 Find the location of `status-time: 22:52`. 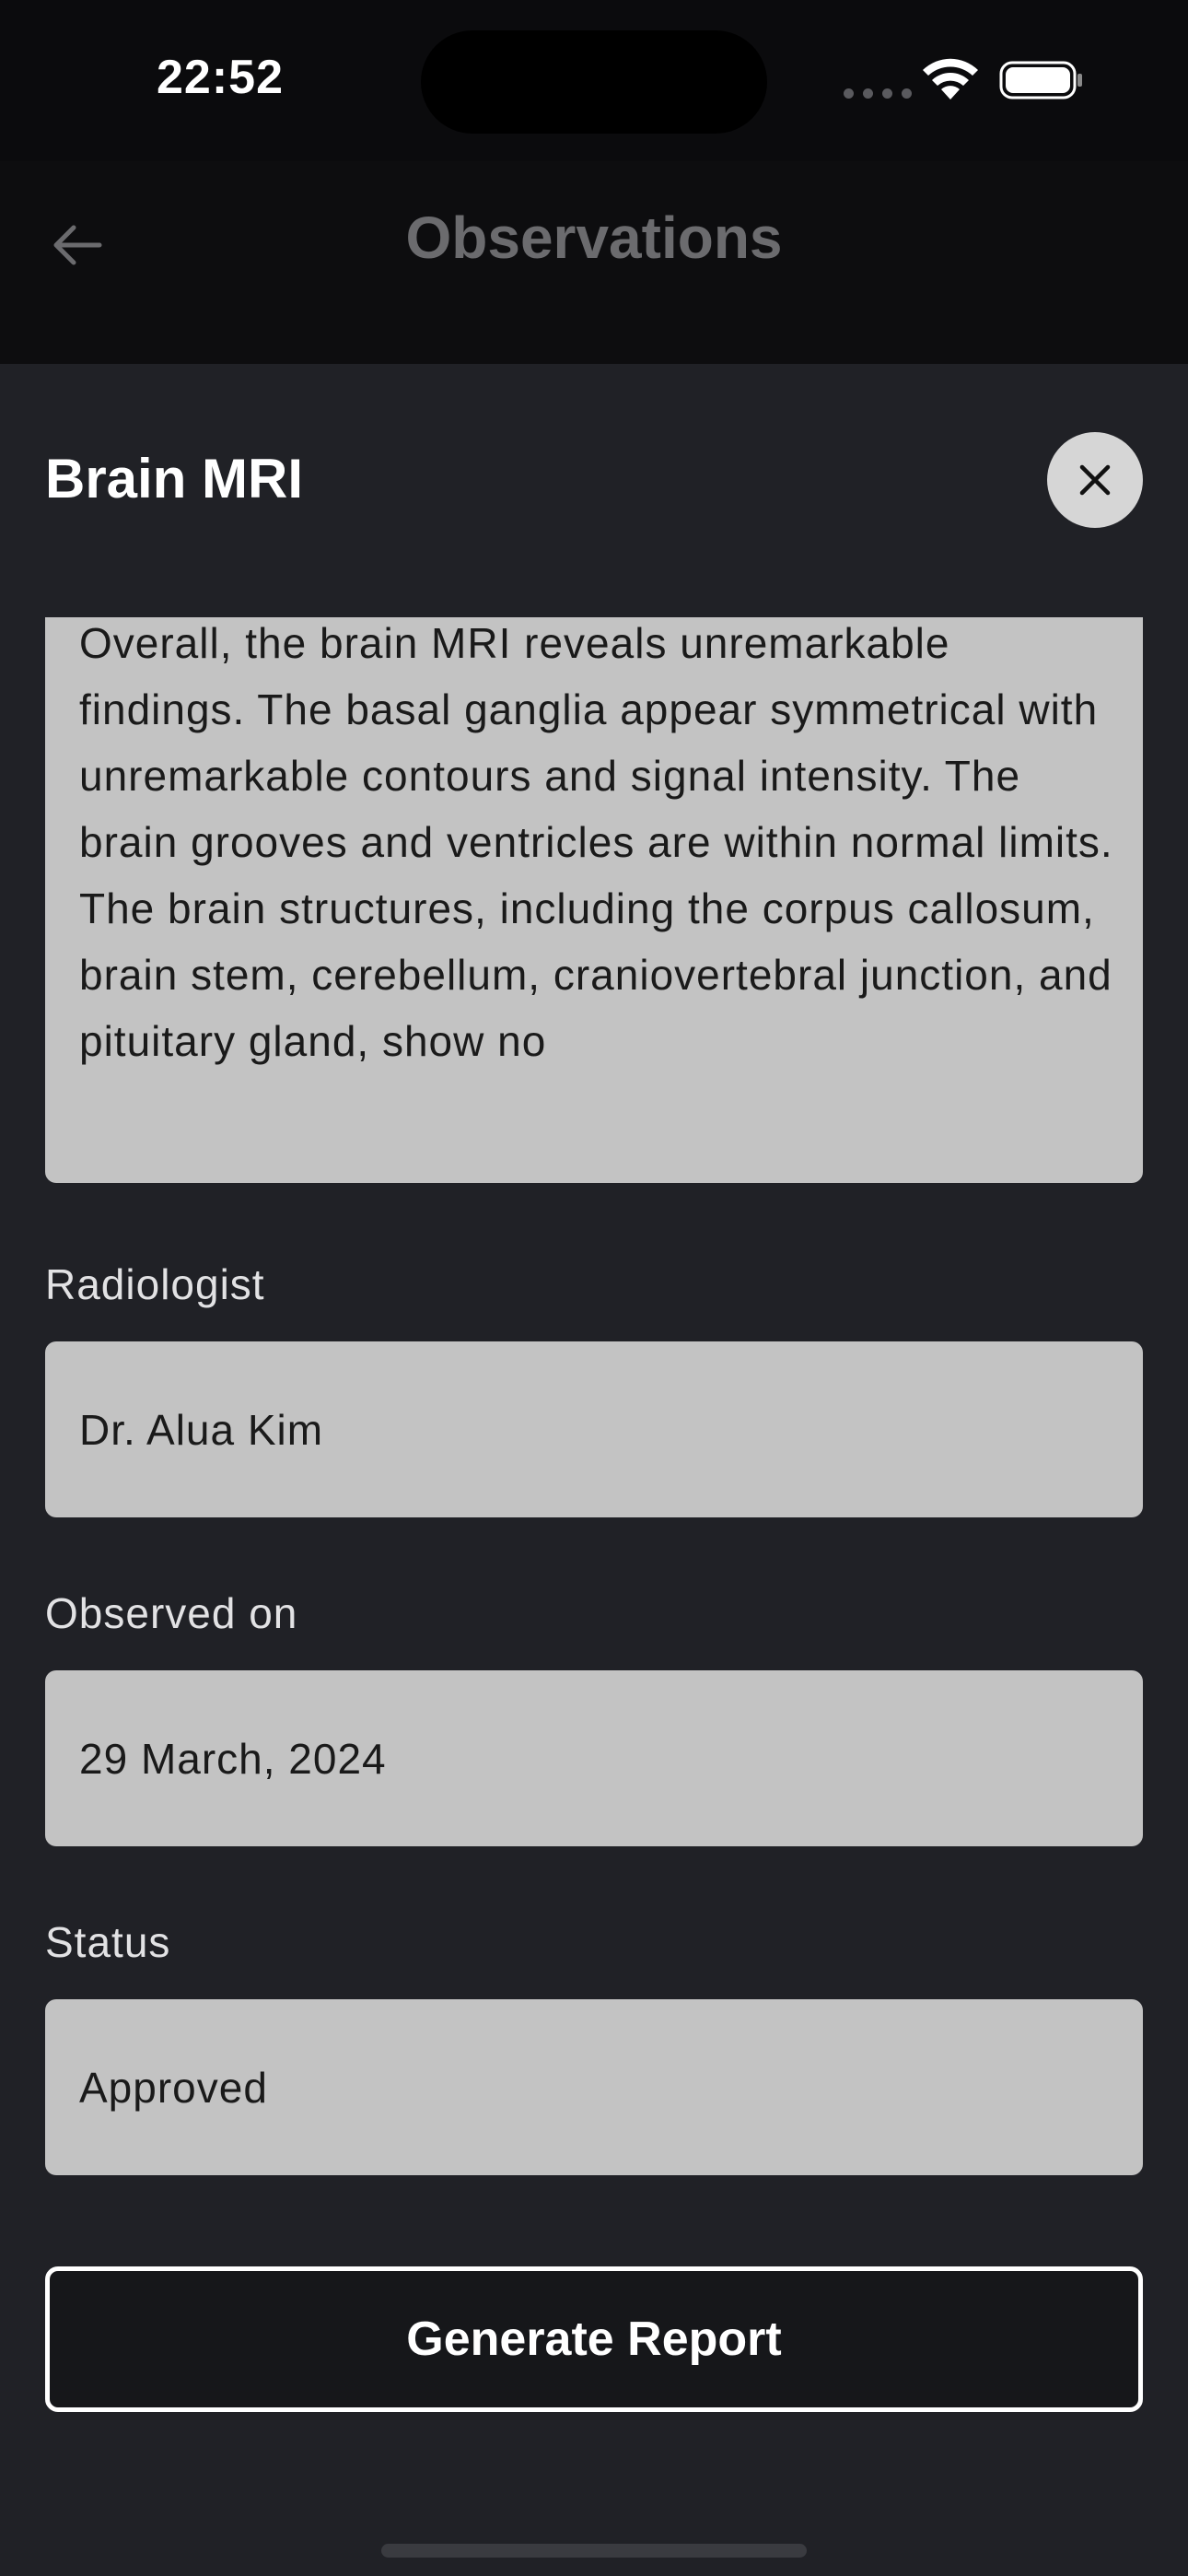

status-time: 22:52 is located at coordinates (220, 77).